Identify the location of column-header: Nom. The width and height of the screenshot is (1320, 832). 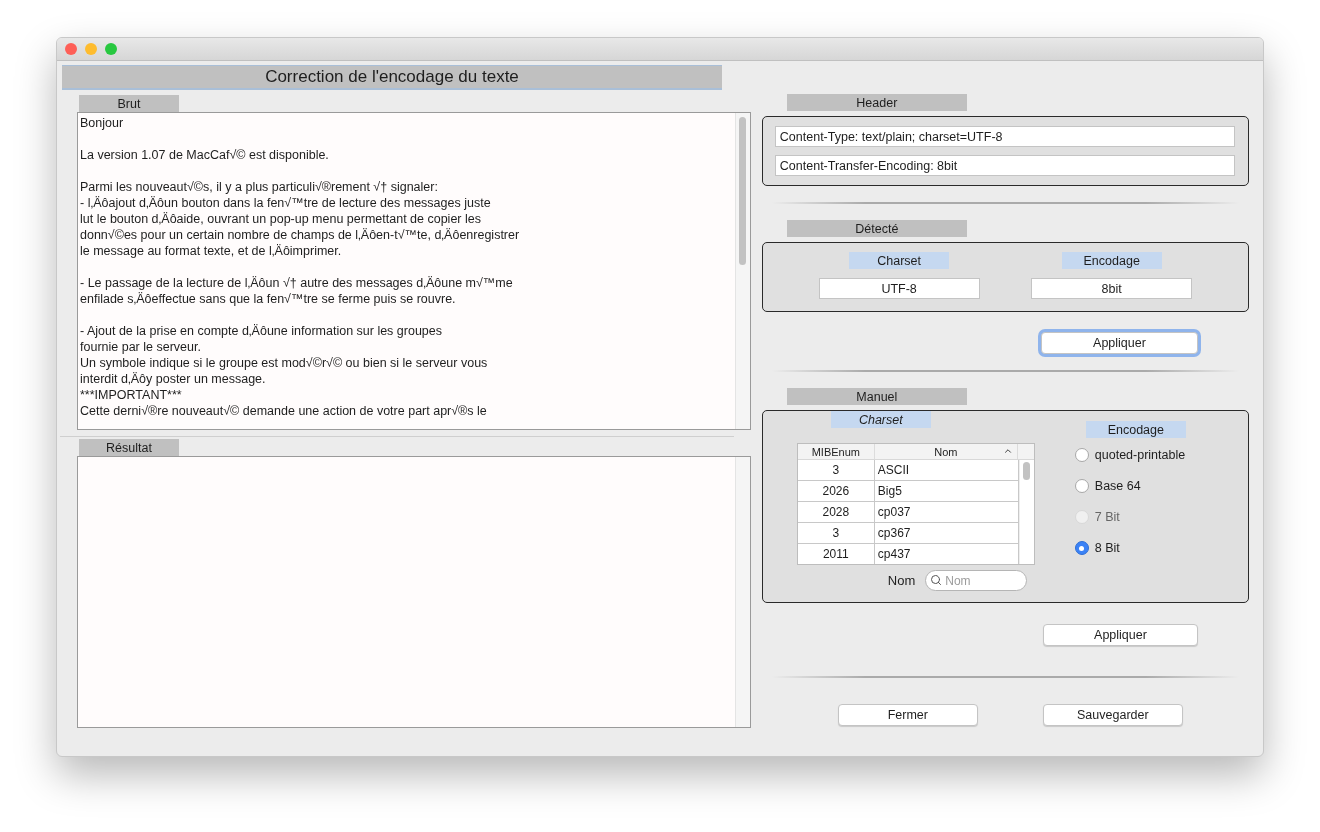
(946, 451).